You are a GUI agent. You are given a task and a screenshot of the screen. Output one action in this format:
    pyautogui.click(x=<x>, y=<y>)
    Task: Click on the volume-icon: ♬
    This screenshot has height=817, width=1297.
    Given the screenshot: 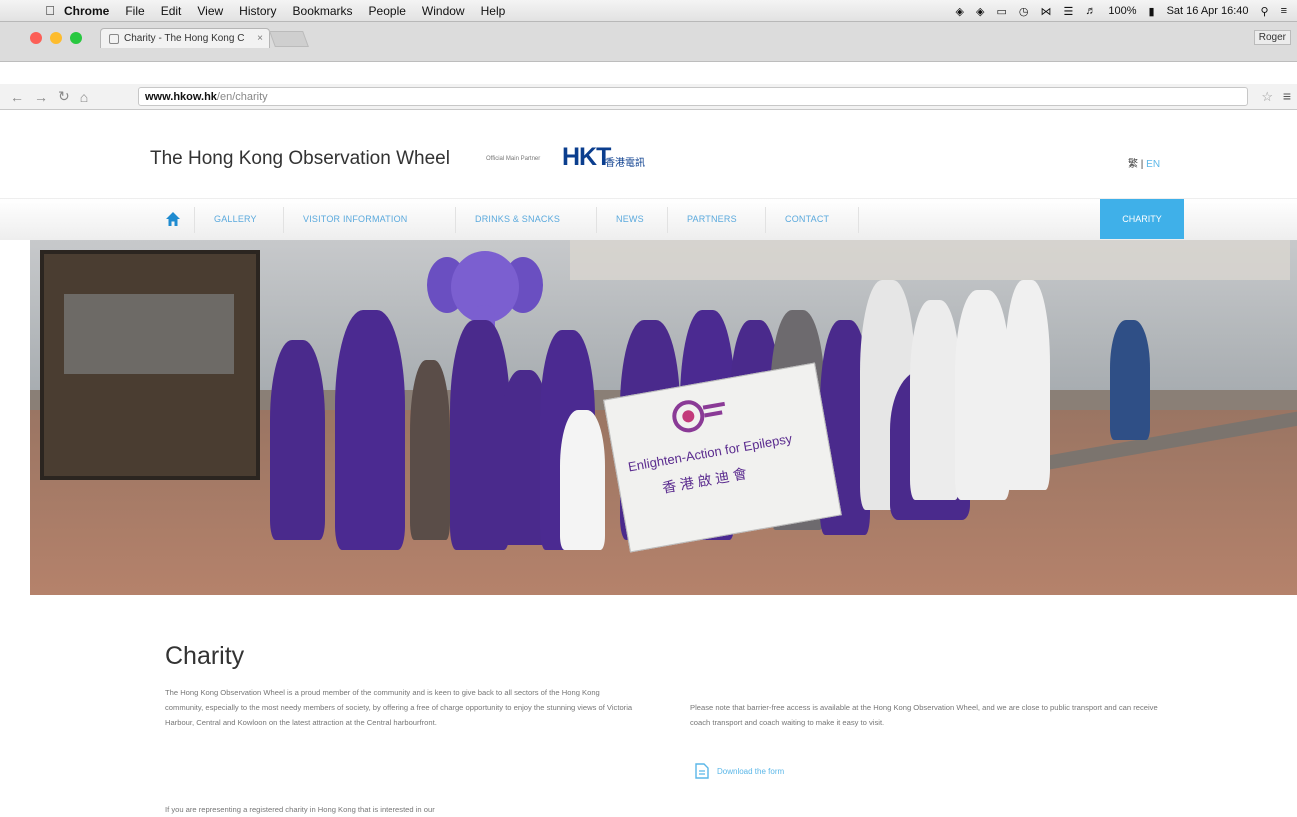 What is the action you would take?
    pyautogui.click(x=1090, y=11)
    